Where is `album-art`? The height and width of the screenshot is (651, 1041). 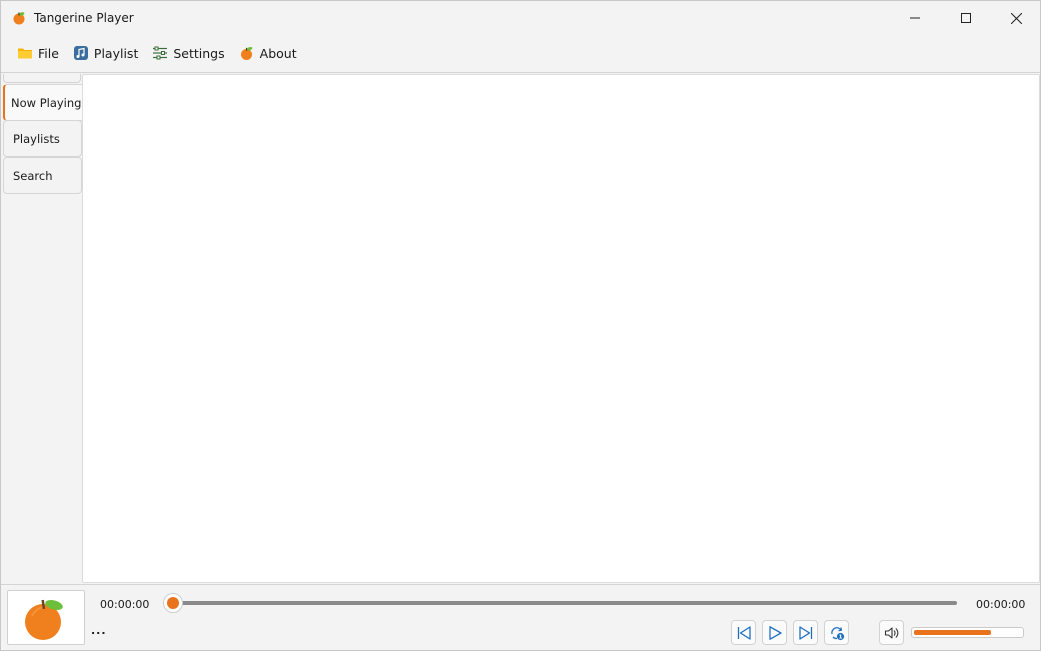 album-art is located at coordinates (46, 617).